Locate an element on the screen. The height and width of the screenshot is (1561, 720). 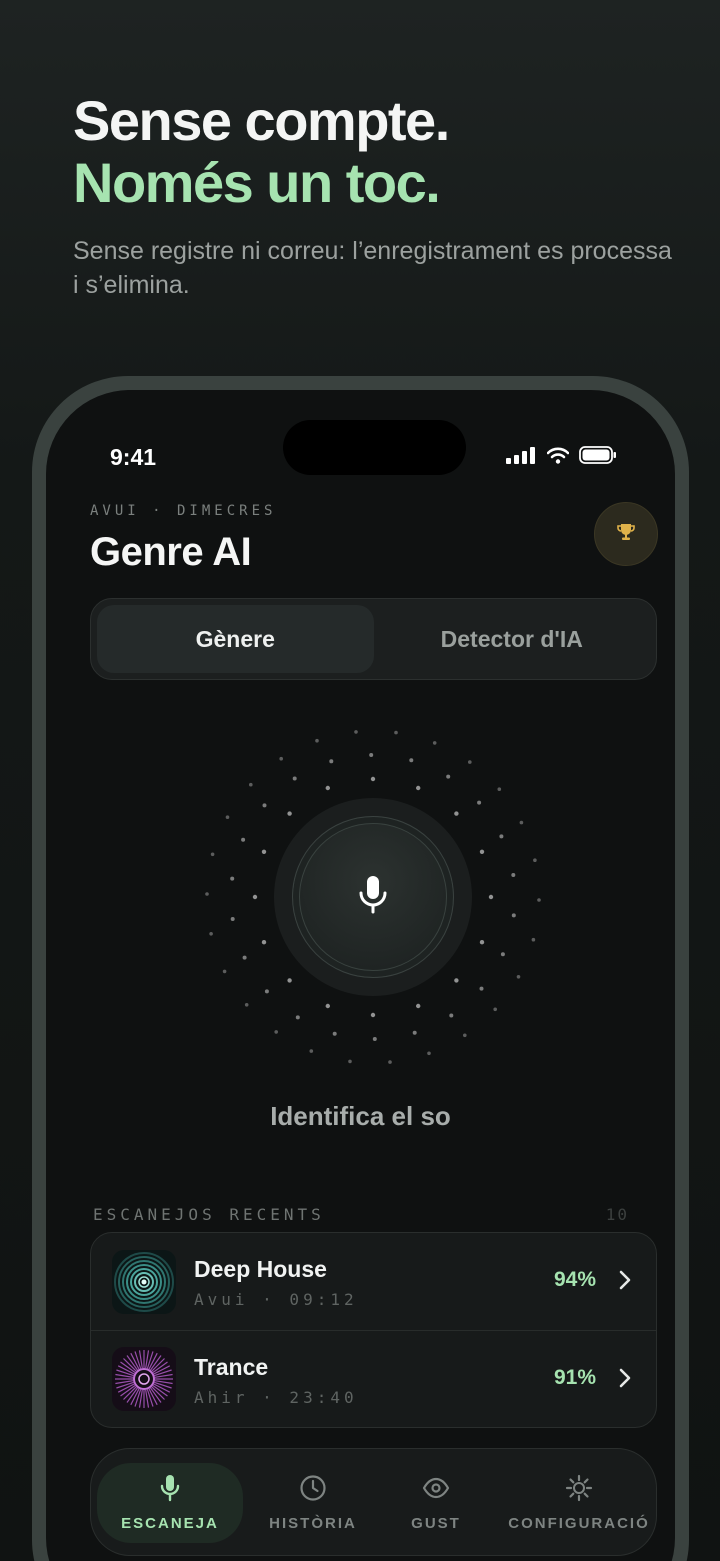
status-icons is located at coordinates (561, 457).